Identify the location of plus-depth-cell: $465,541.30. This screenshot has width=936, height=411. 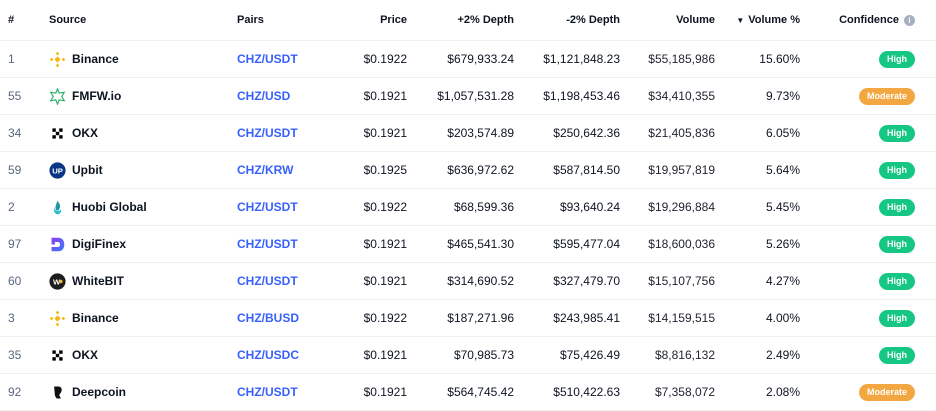
(480, 244).